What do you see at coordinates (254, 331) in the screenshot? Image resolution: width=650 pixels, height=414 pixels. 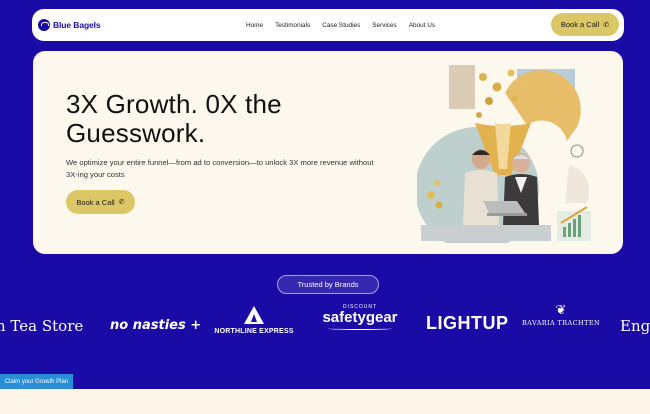 I see `northline-express-text: NORTHLINE EXPRESS` at bounding box center [254, 331].